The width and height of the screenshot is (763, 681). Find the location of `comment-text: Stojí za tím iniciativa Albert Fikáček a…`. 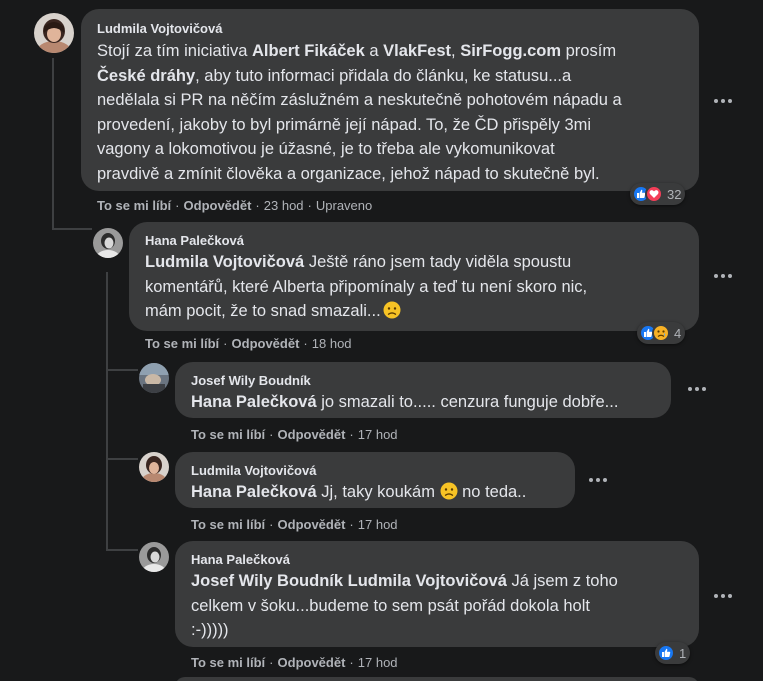

comment-text: Stojí za tím iniciativa Albert Fikáček a… is located at coordinates (359, 112).